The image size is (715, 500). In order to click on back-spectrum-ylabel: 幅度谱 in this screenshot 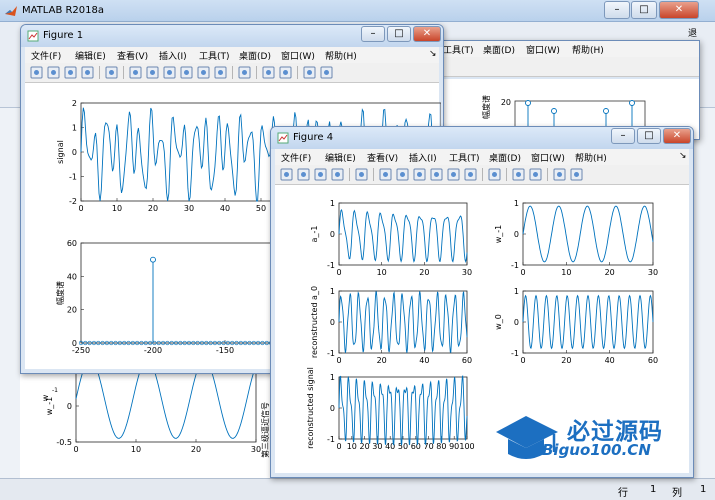, I will do `click(486, 107)`.